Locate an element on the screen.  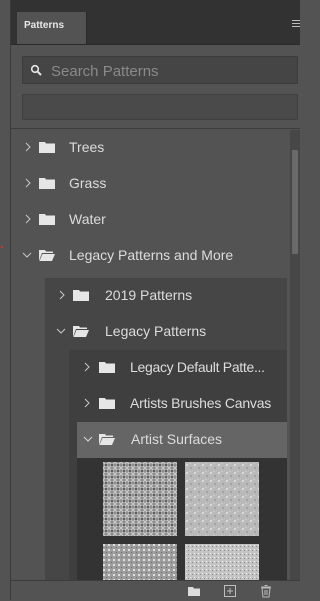
search-box is located at coordinates (160, 70).